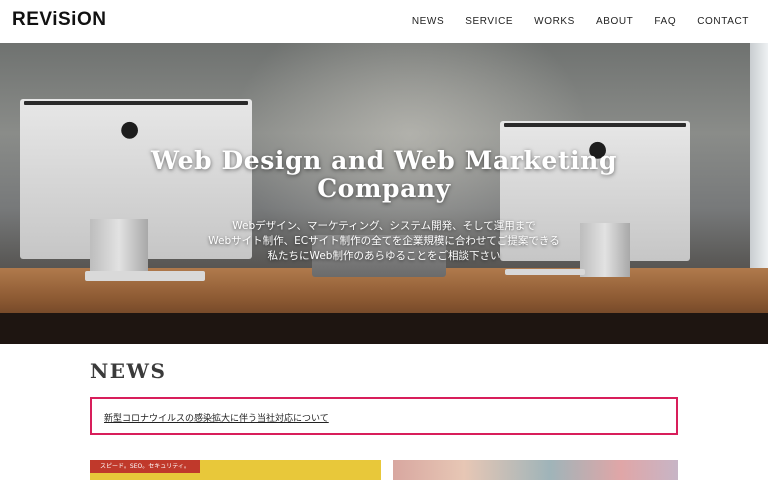 The width and height of the screenshot is (768, 480). Describe the element at coordinates (665, 21) in the screenshot. I see `nav-faq: FAQ` at that location.